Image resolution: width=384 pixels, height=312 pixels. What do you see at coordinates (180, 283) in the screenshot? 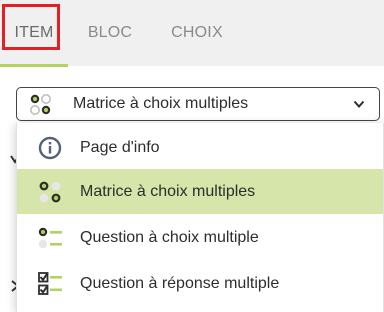
I see `option-label: Question à réponse multiple` at bounding box center [180, 283].